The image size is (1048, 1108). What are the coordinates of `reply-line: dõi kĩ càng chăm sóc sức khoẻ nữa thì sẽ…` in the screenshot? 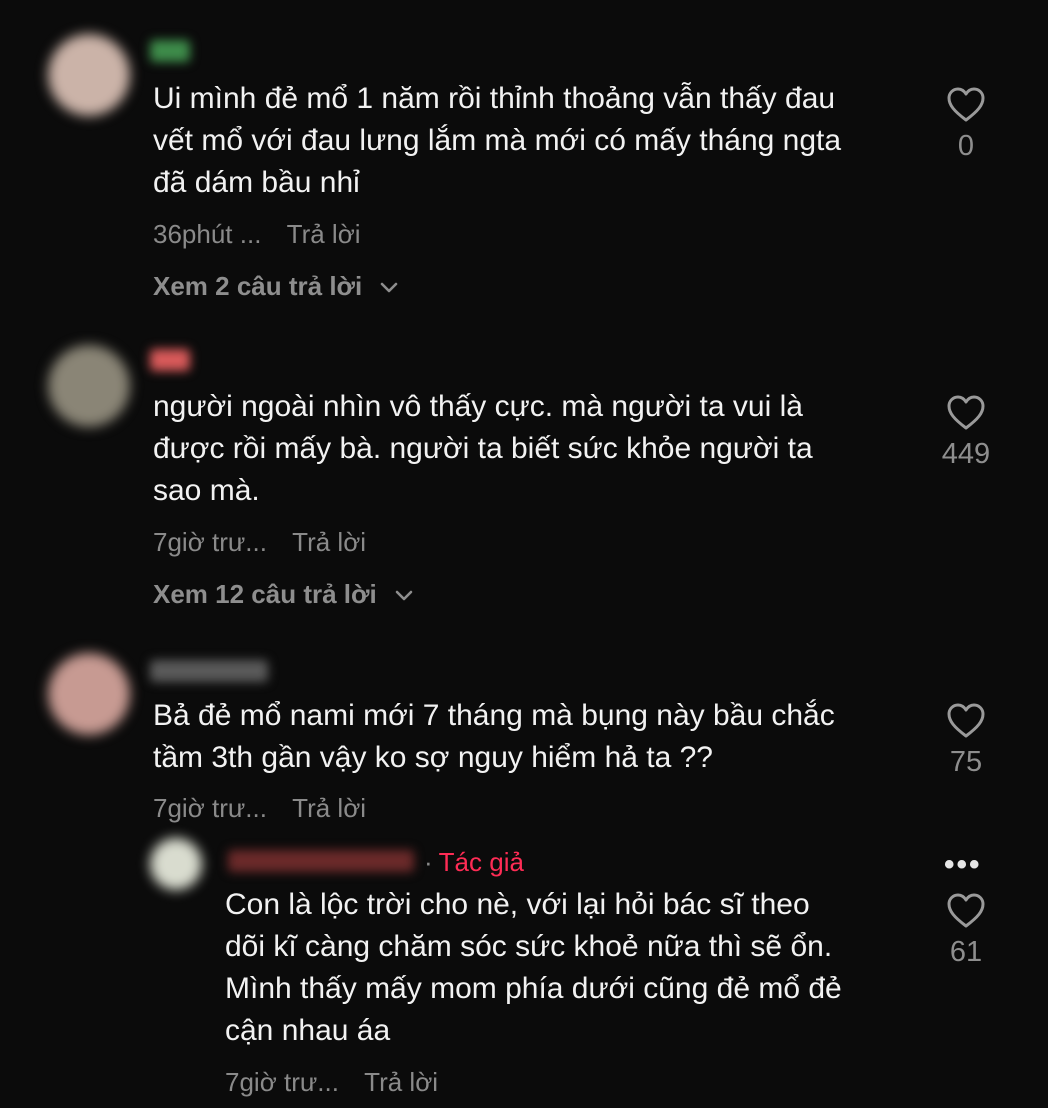 It's located at (529, 946).